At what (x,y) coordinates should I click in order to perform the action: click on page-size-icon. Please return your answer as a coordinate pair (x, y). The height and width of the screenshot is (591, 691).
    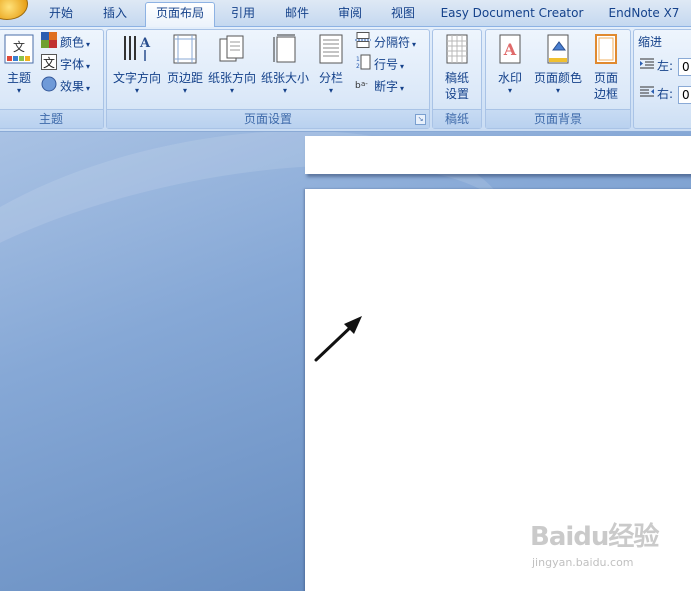
    Looking at the image, I should click on (285, 51).